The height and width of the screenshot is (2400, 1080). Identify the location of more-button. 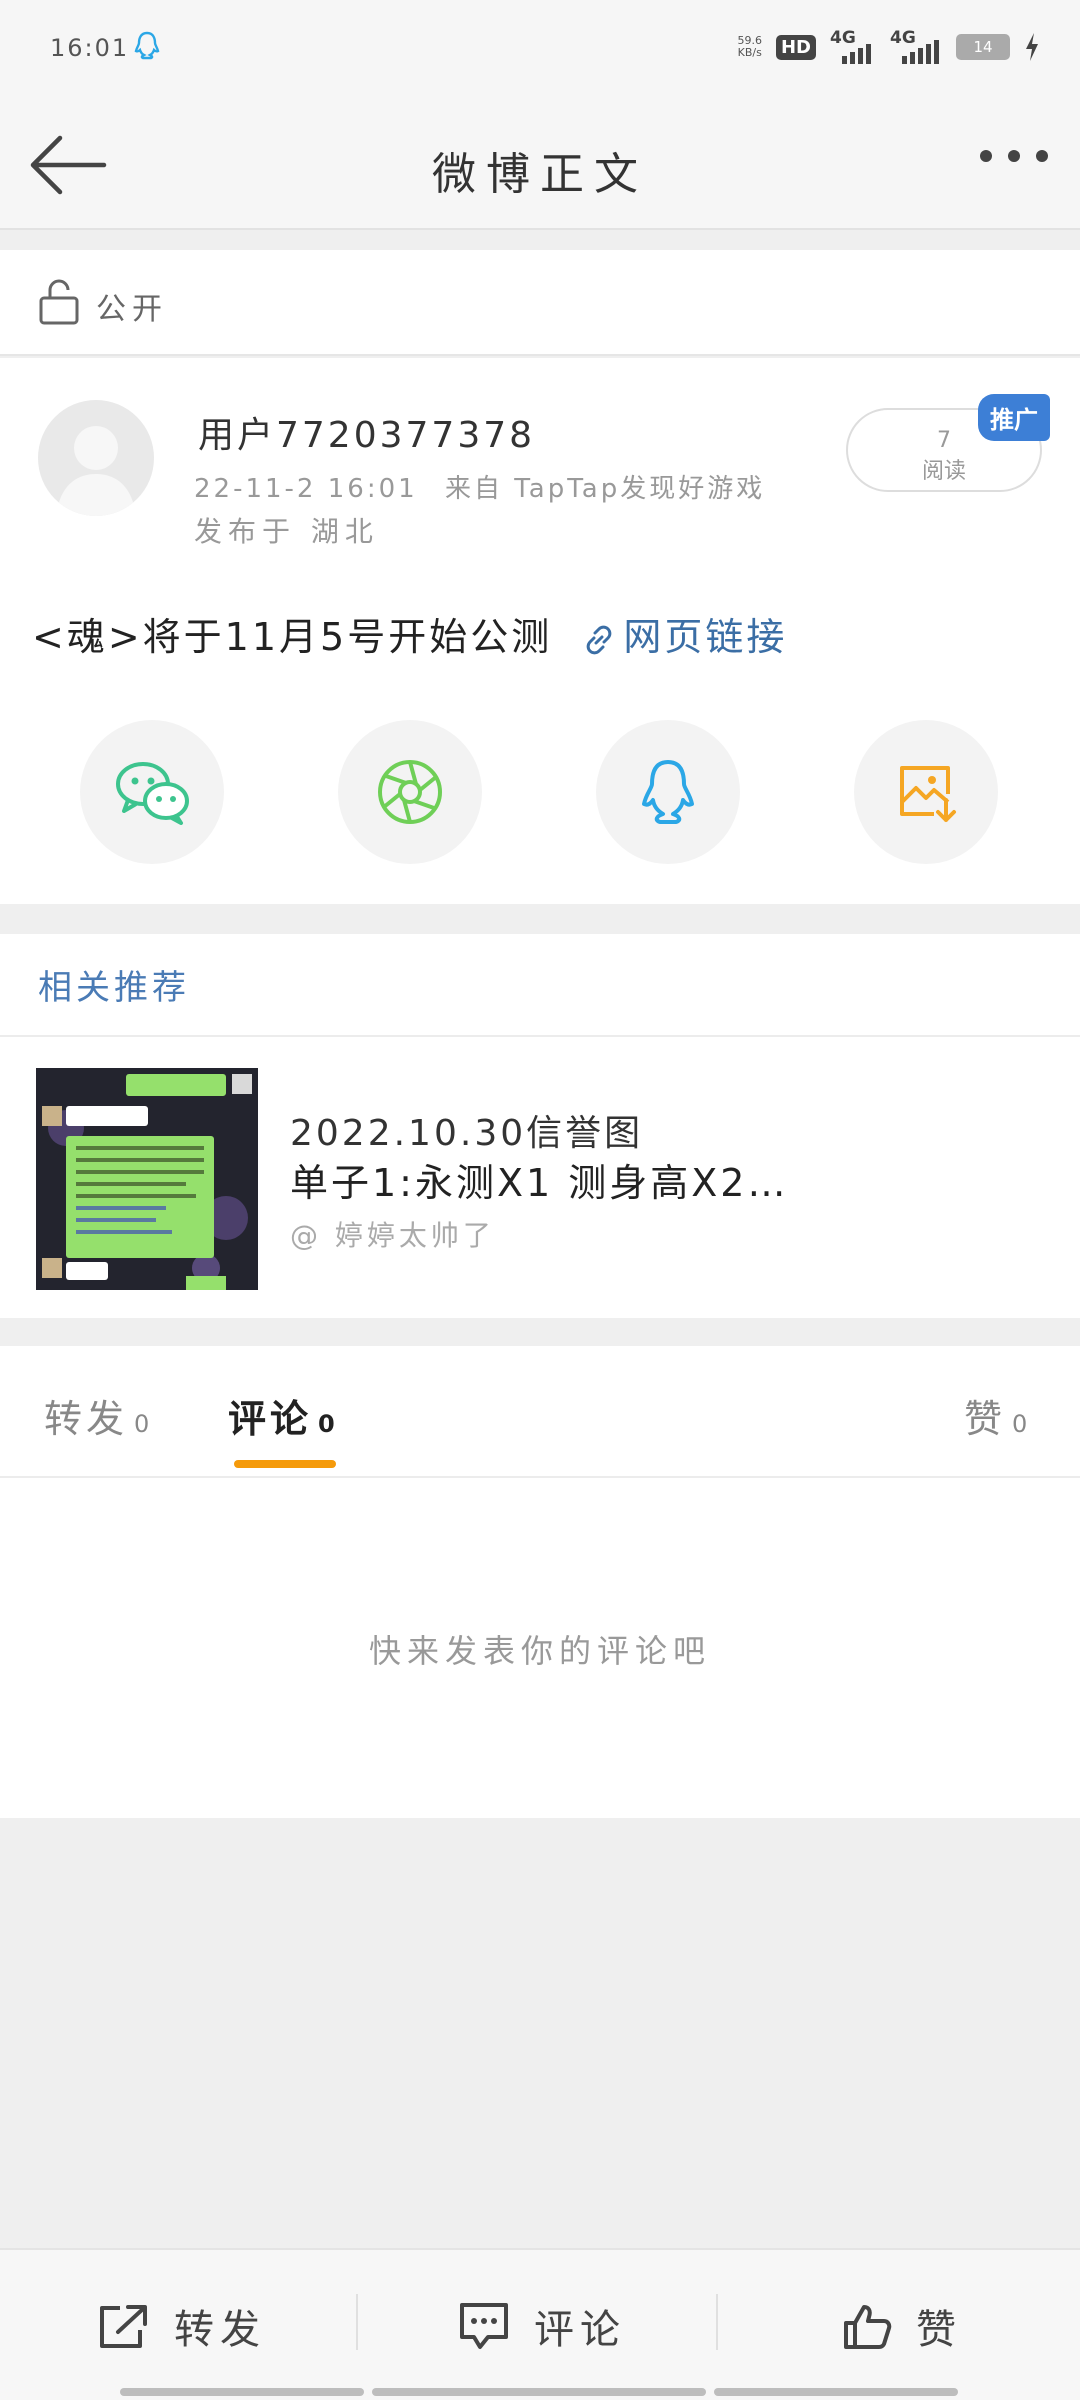
(1014, 156).